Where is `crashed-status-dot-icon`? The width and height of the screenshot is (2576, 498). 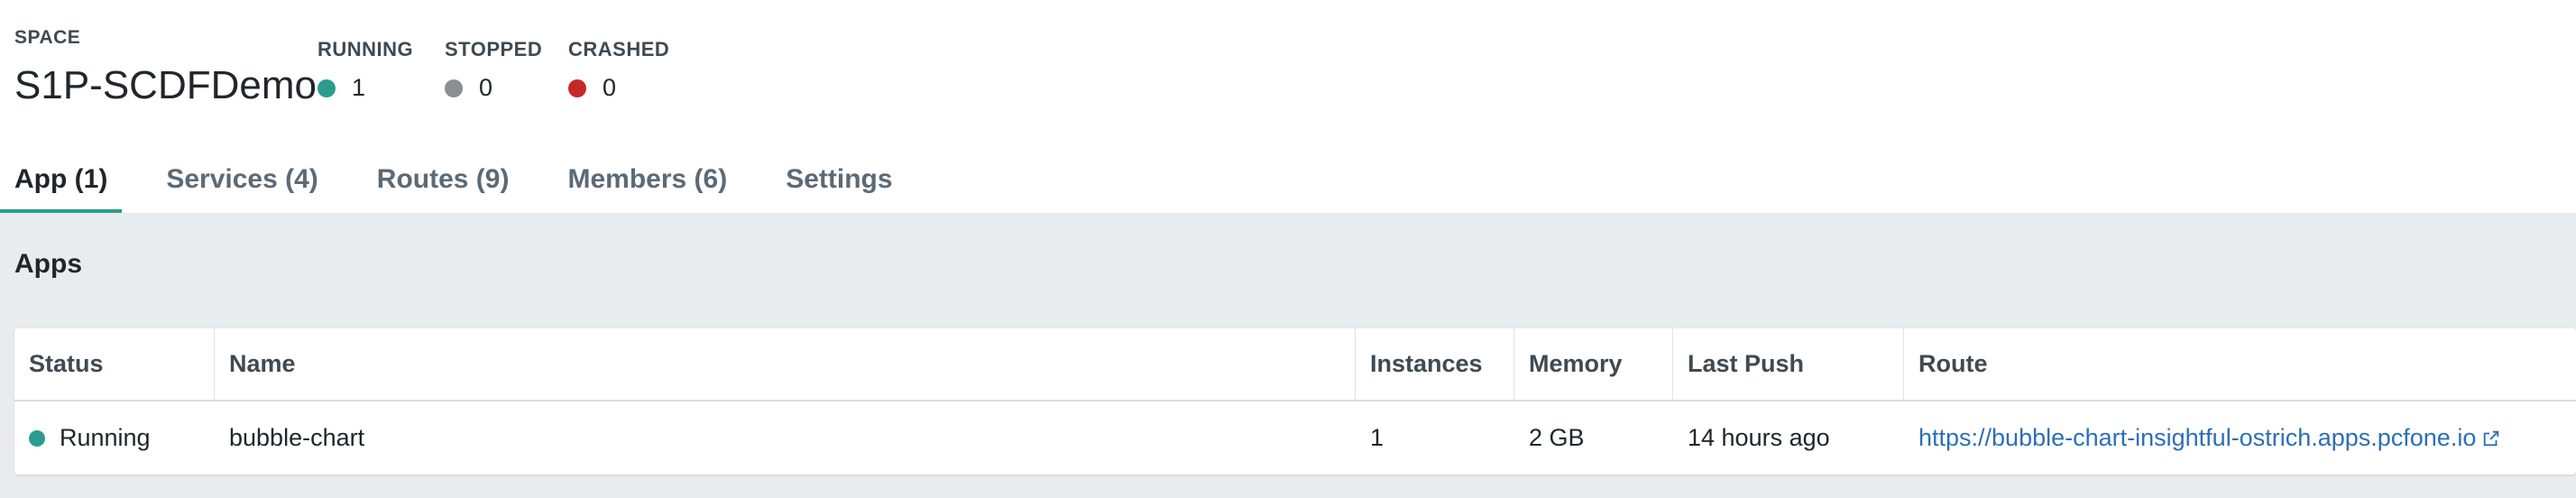 crashed-status-dot-icon is located at coordinates (577, 87).